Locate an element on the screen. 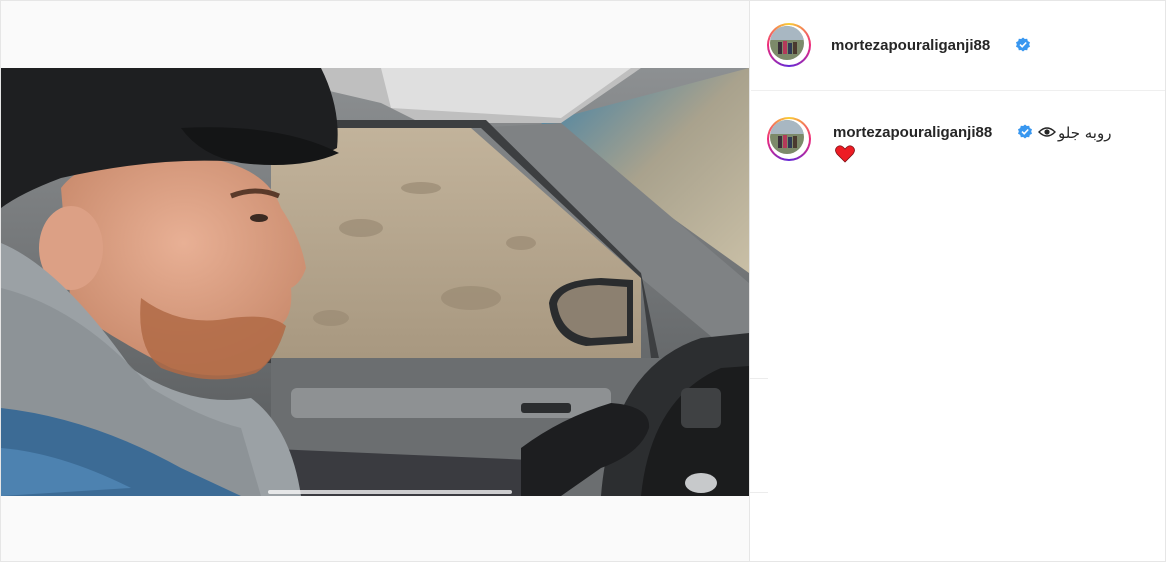 This screenshot has height=562, width=1166. header-username: mortezapouraliganji88 is located at coordinates (910, 45).